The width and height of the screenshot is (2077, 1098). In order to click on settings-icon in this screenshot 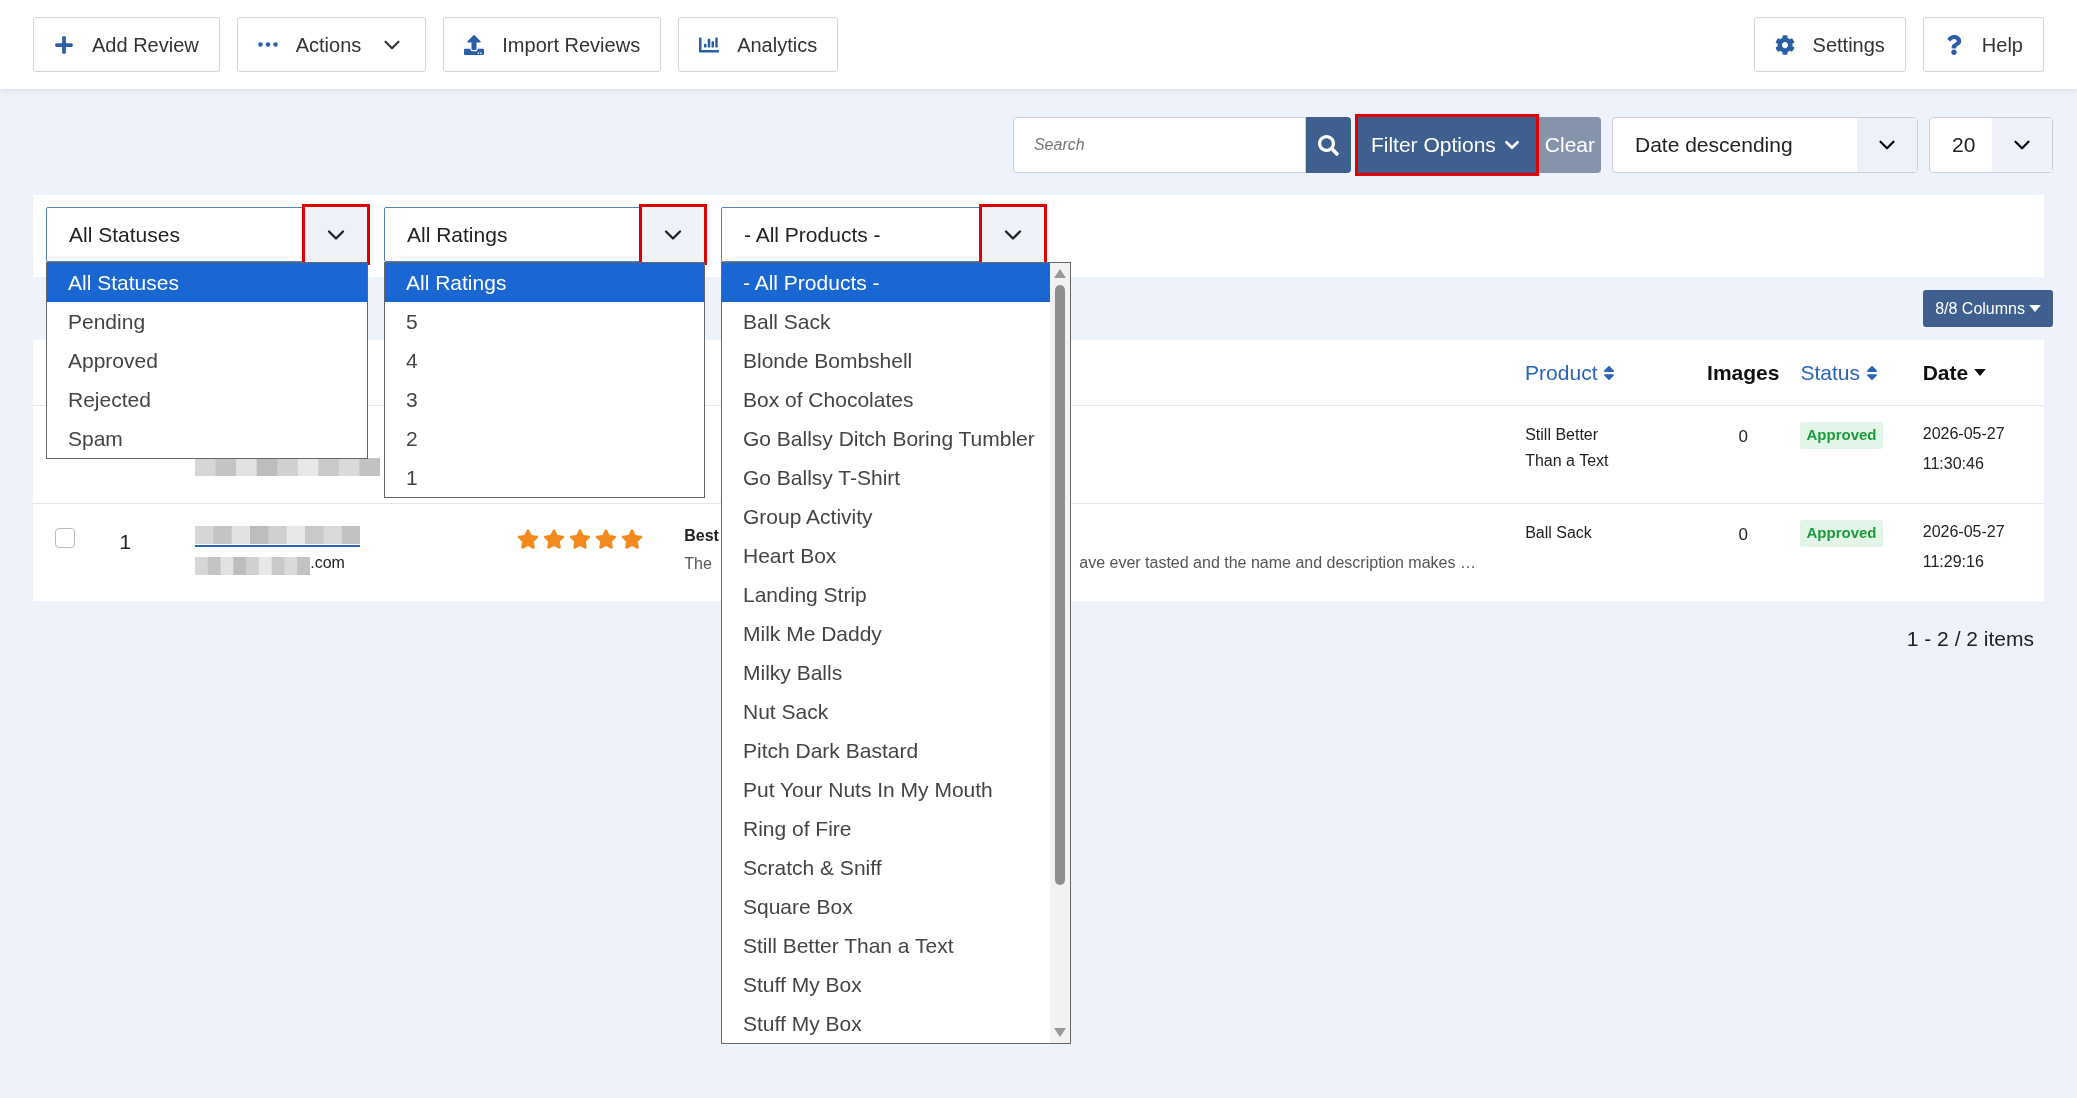, I will do `click(1784, 44)`.